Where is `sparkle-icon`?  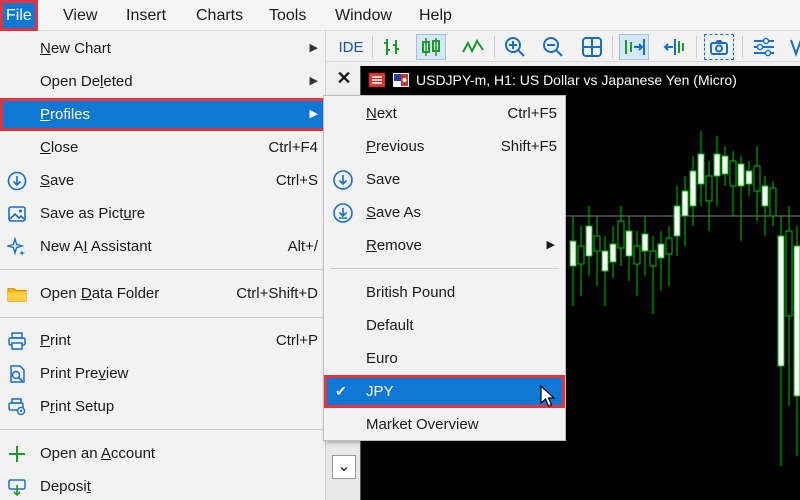
sparkle-icon is located at coordinates (17, 247).